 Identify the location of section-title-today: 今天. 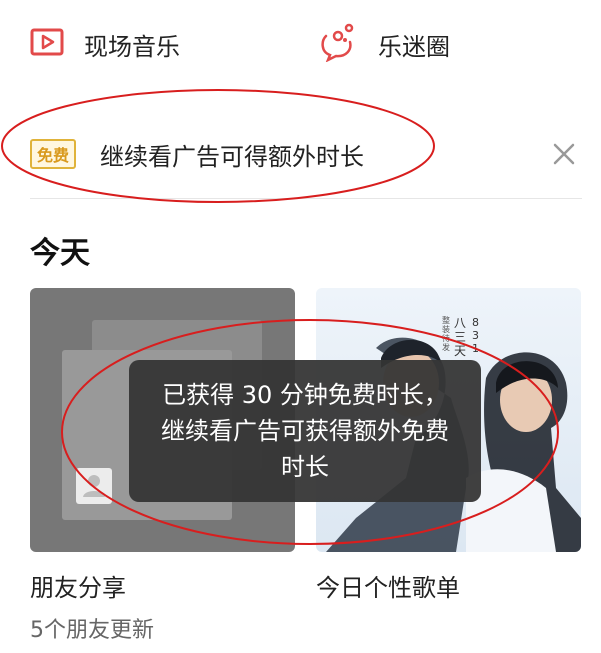
(60, 253).